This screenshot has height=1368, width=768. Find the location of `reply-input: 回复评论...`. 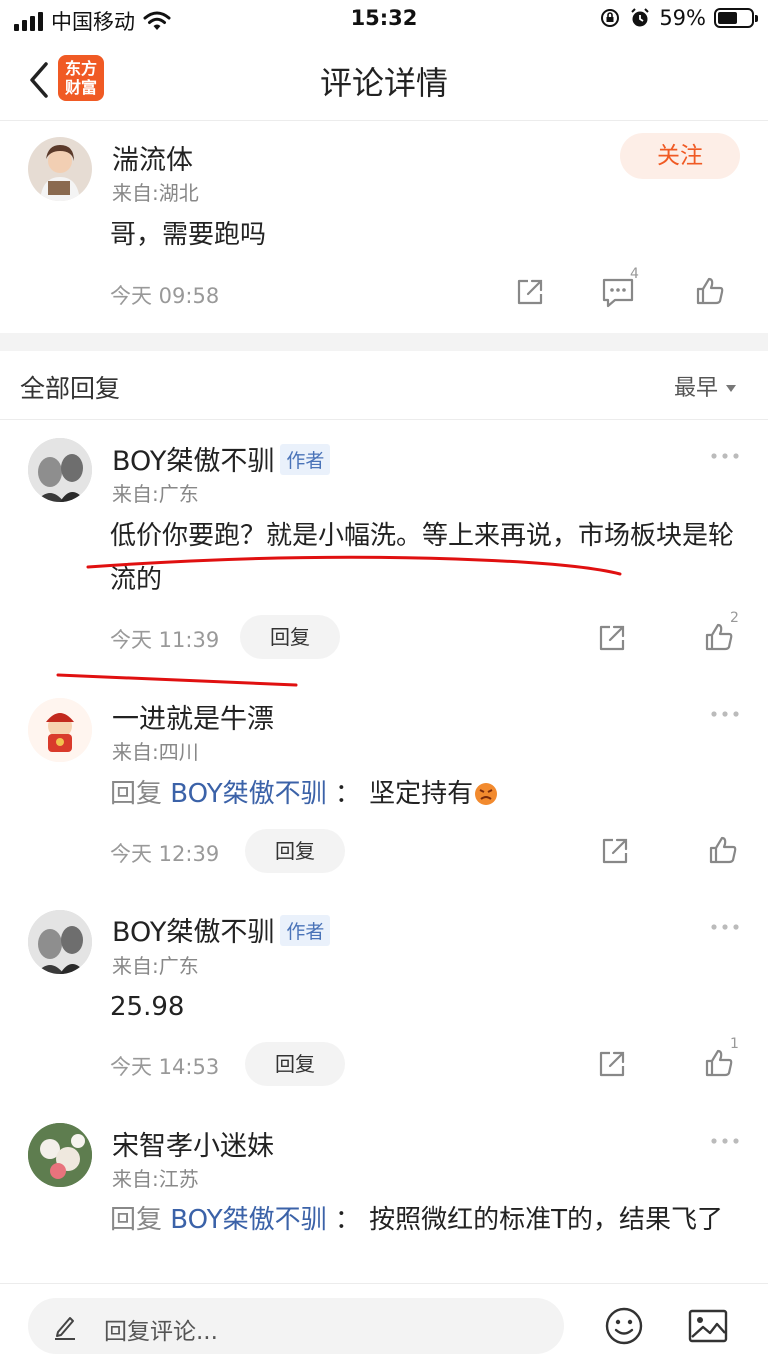

reply-input: 回复评论... is located at coordinates (296, 1326).